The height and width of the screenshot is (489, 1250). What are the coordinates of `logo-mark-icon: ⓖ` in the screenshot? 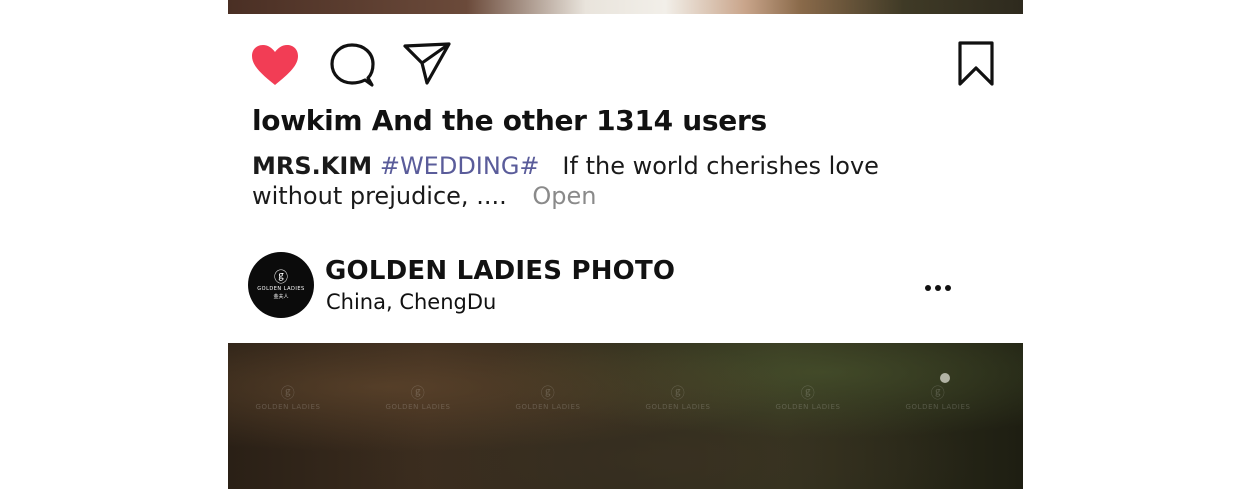 It's located at (281, 278).